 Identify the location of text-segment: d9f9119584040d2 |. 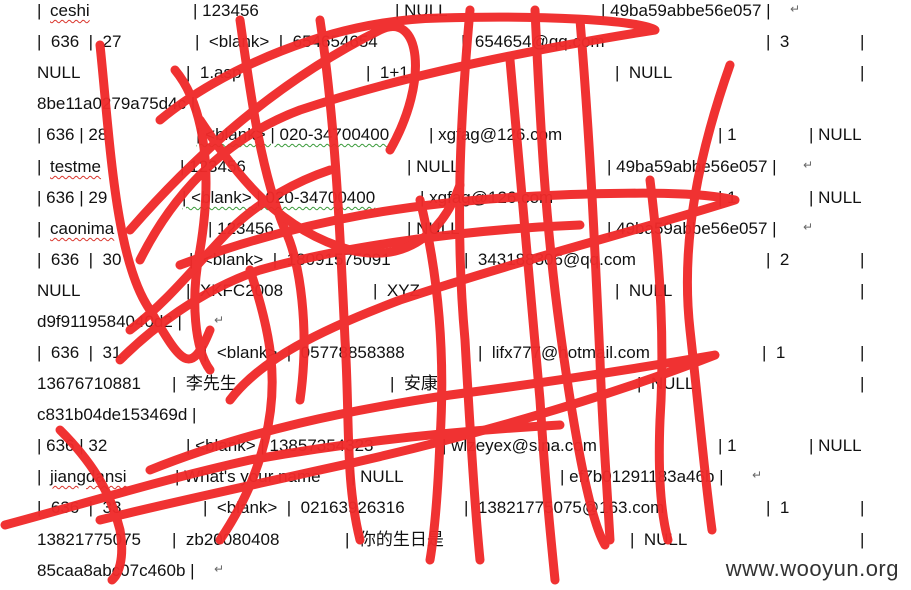
(109, 321).